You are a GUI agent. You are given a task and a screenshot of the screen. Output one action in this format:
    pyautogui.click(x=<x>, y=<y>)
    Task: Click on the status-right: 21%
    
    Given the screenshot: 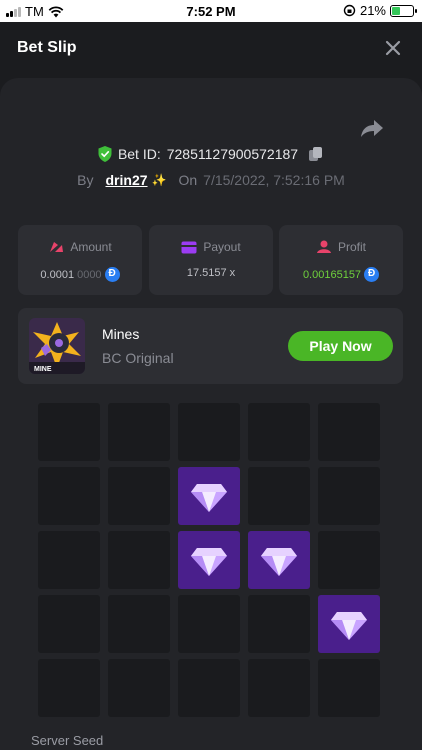 What is the action you would take?
    pyautogui.click(x=380, y=10)
    